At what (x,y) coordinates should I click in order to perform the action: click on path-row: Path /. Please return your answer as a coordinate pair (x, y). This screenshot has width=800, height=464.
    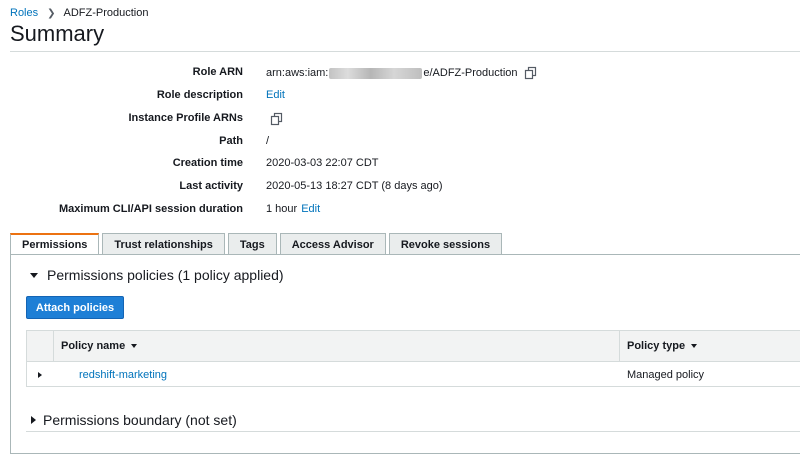
    Looking at the image, I should click on (400, 143).